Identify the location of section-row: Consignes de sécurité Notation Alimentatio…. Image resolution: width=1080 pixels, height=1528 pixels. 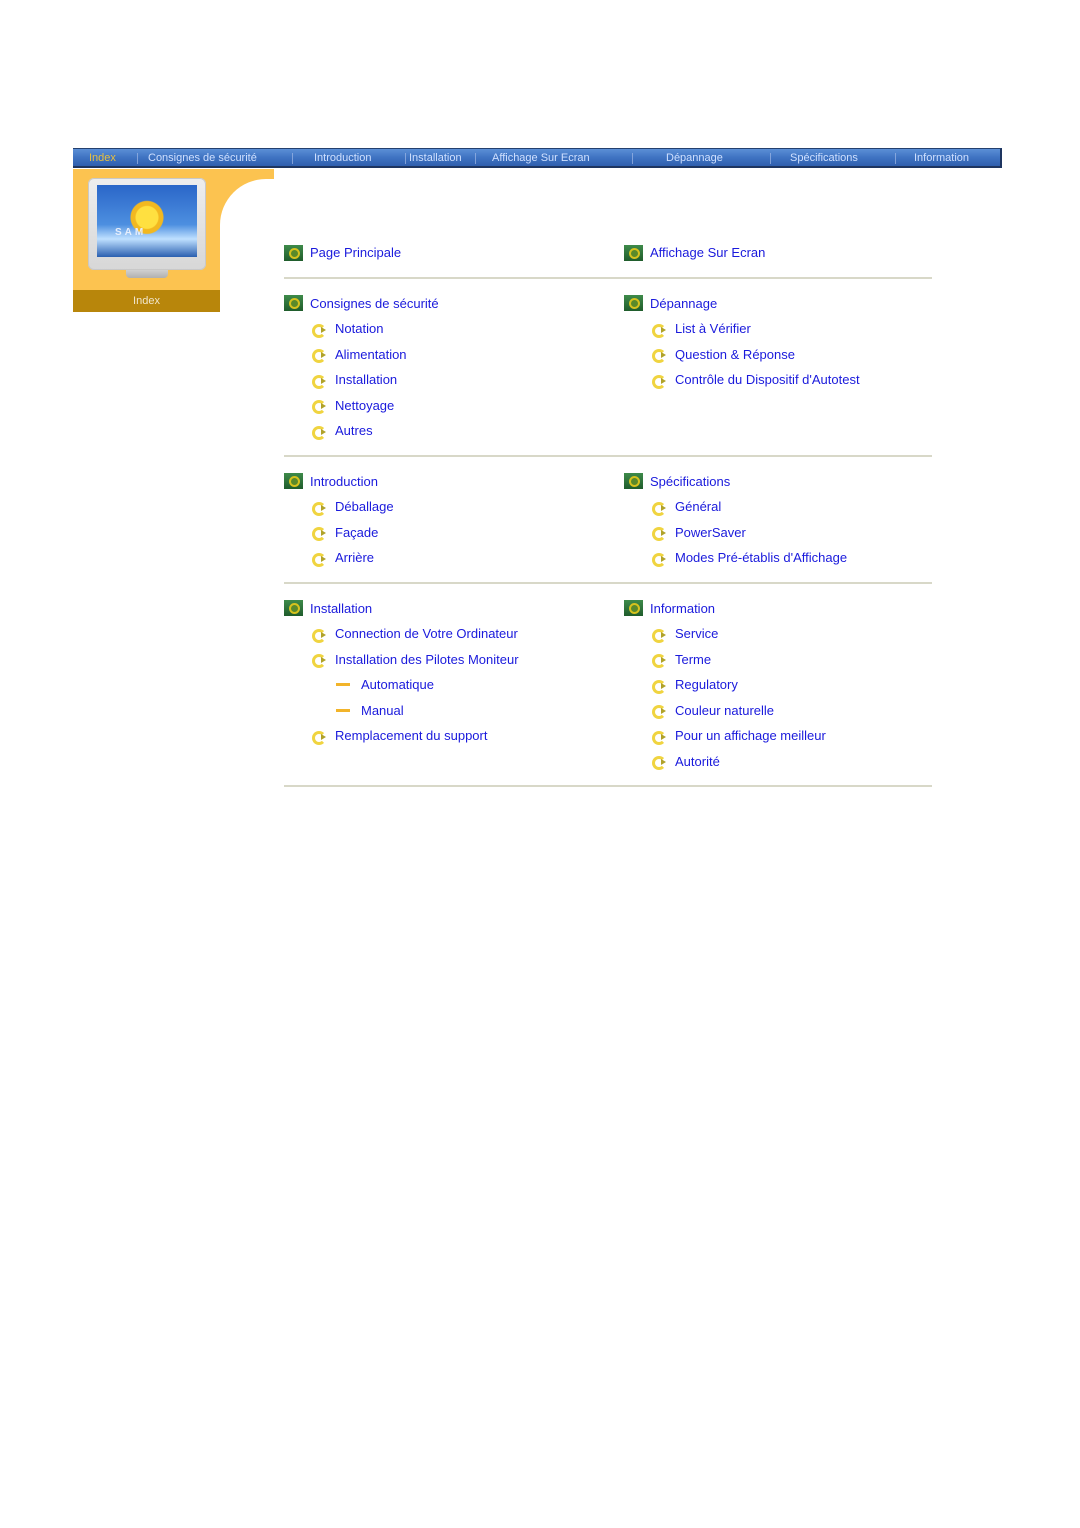
(608, 367).